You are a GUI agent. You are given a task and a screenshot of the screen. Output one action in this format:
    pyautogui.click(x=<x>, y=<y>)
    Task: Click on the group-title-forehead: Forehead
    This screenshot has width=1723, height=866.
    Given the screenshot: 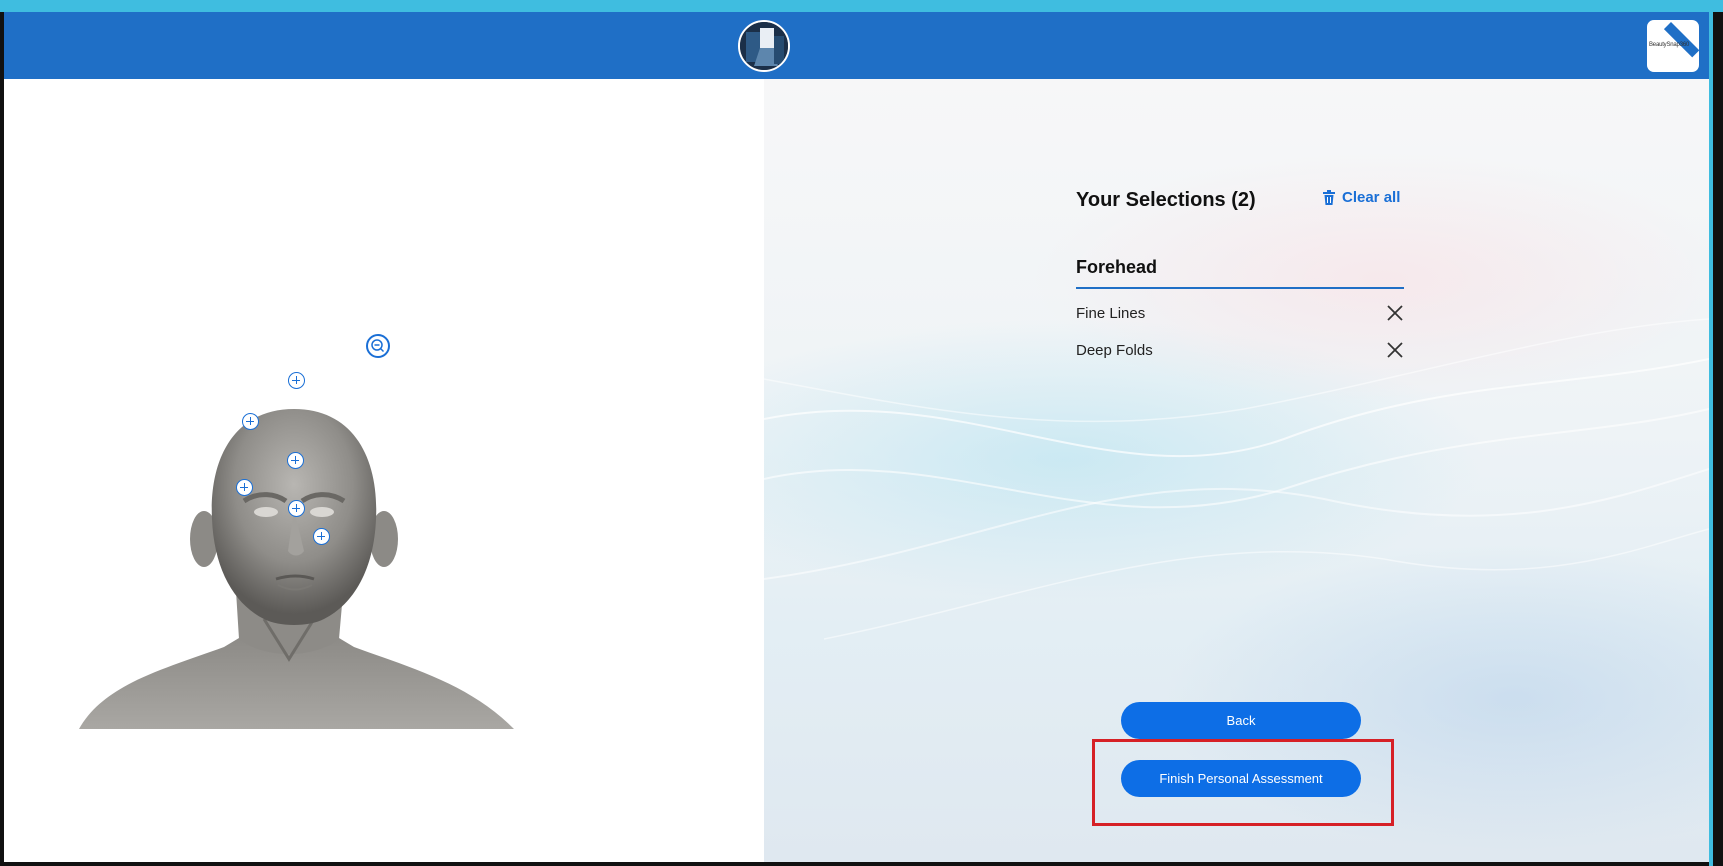 What is the action you would take?
    pyautogui.click(x=1117, y=267)
    